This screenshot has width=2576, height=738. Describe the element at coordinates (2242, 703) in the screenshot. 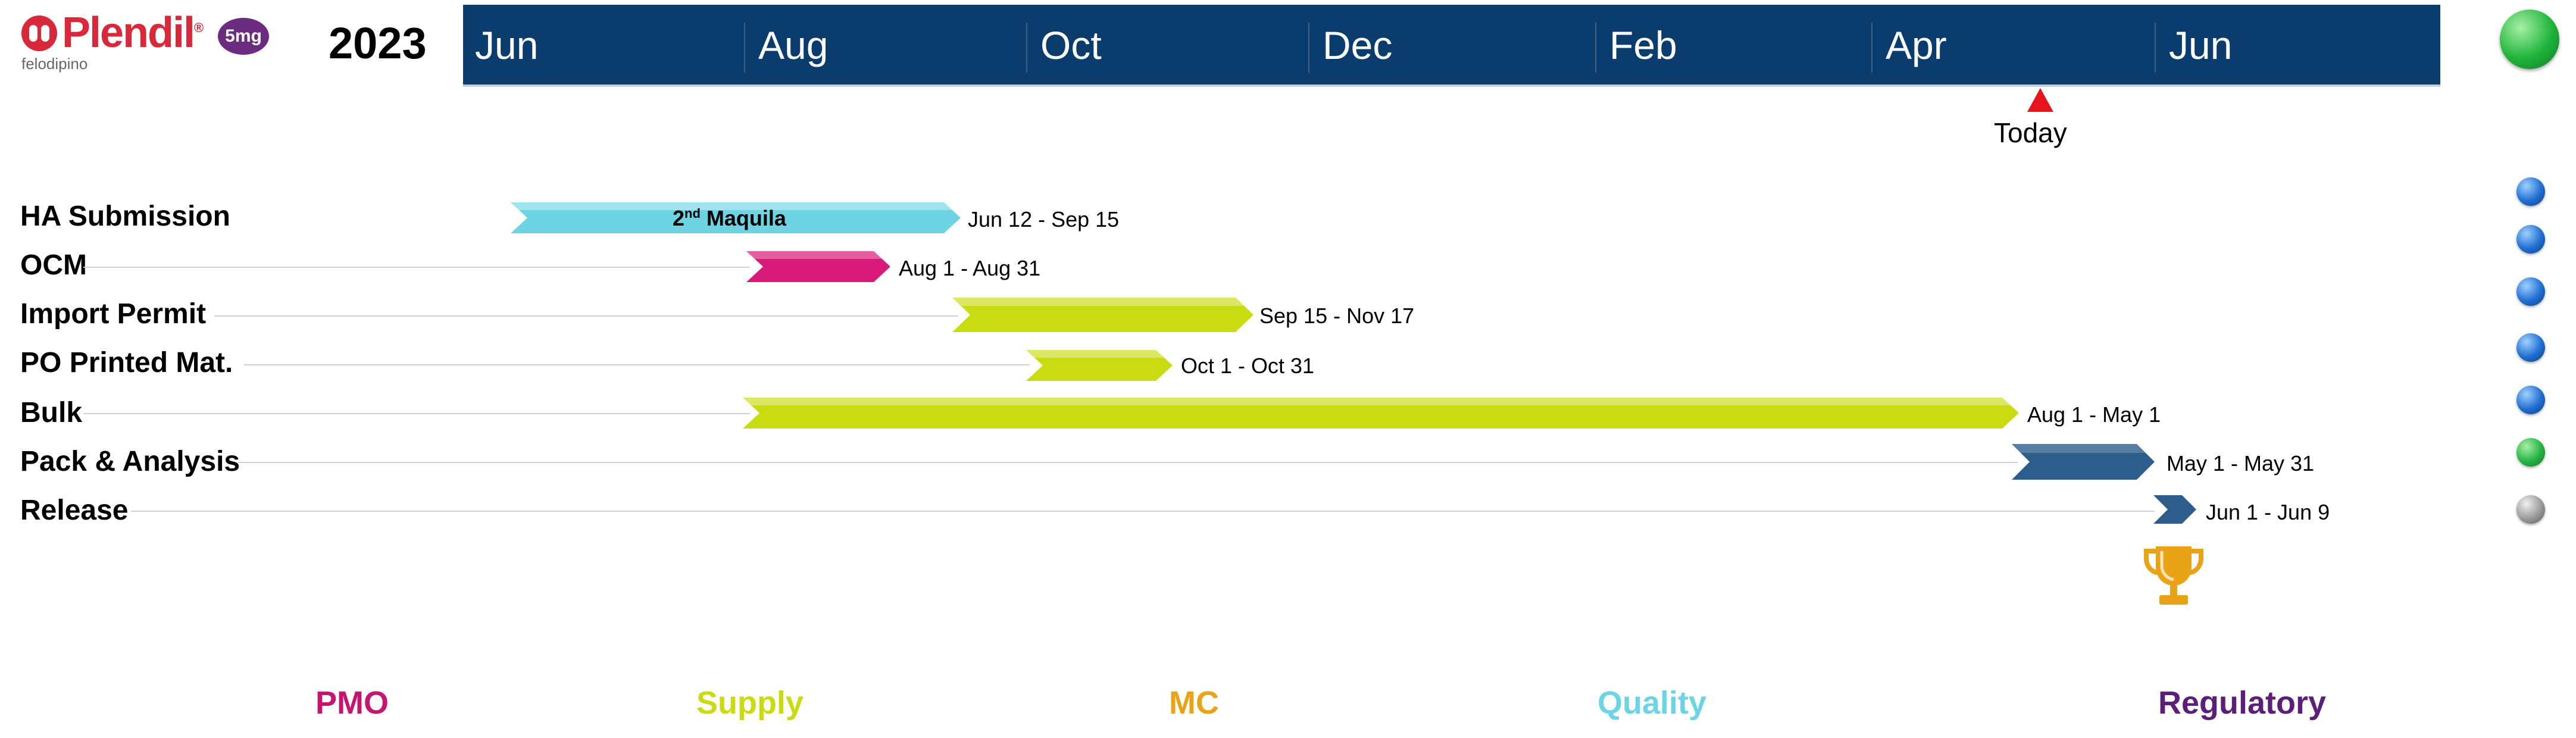

I see `category-regulatory: Regulatory` at that location.